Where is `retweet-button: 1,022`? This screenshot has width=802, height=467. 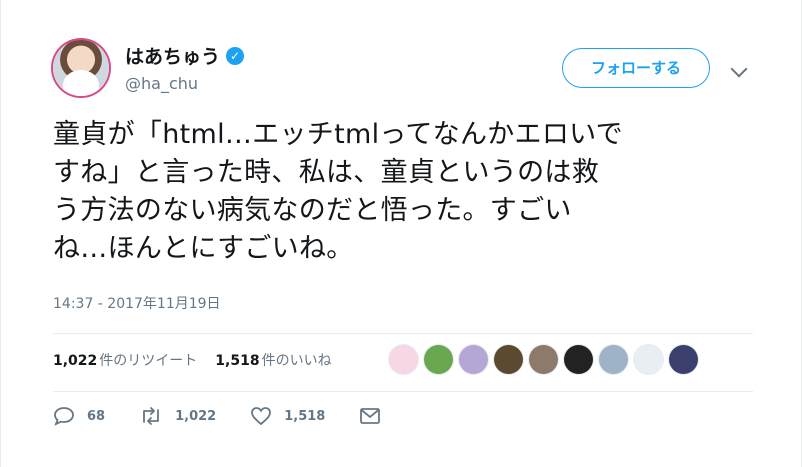 retweet-button: 1,022 is located at coordinates (177, 416).